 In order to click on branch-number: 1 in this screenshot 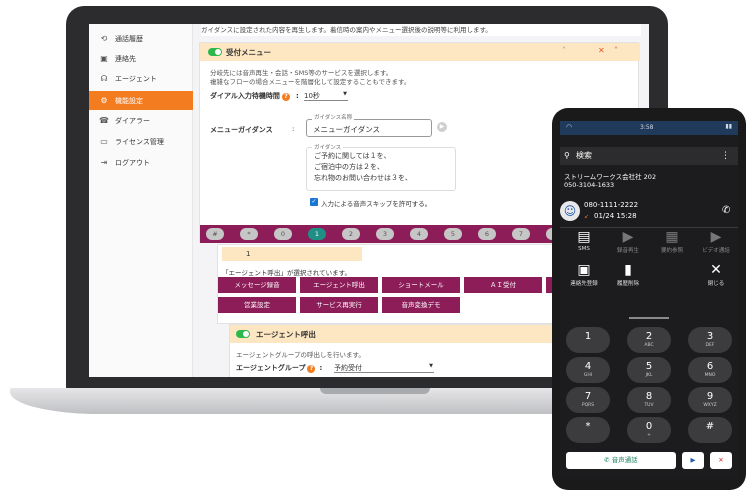, I will do `click(292, 254)`.